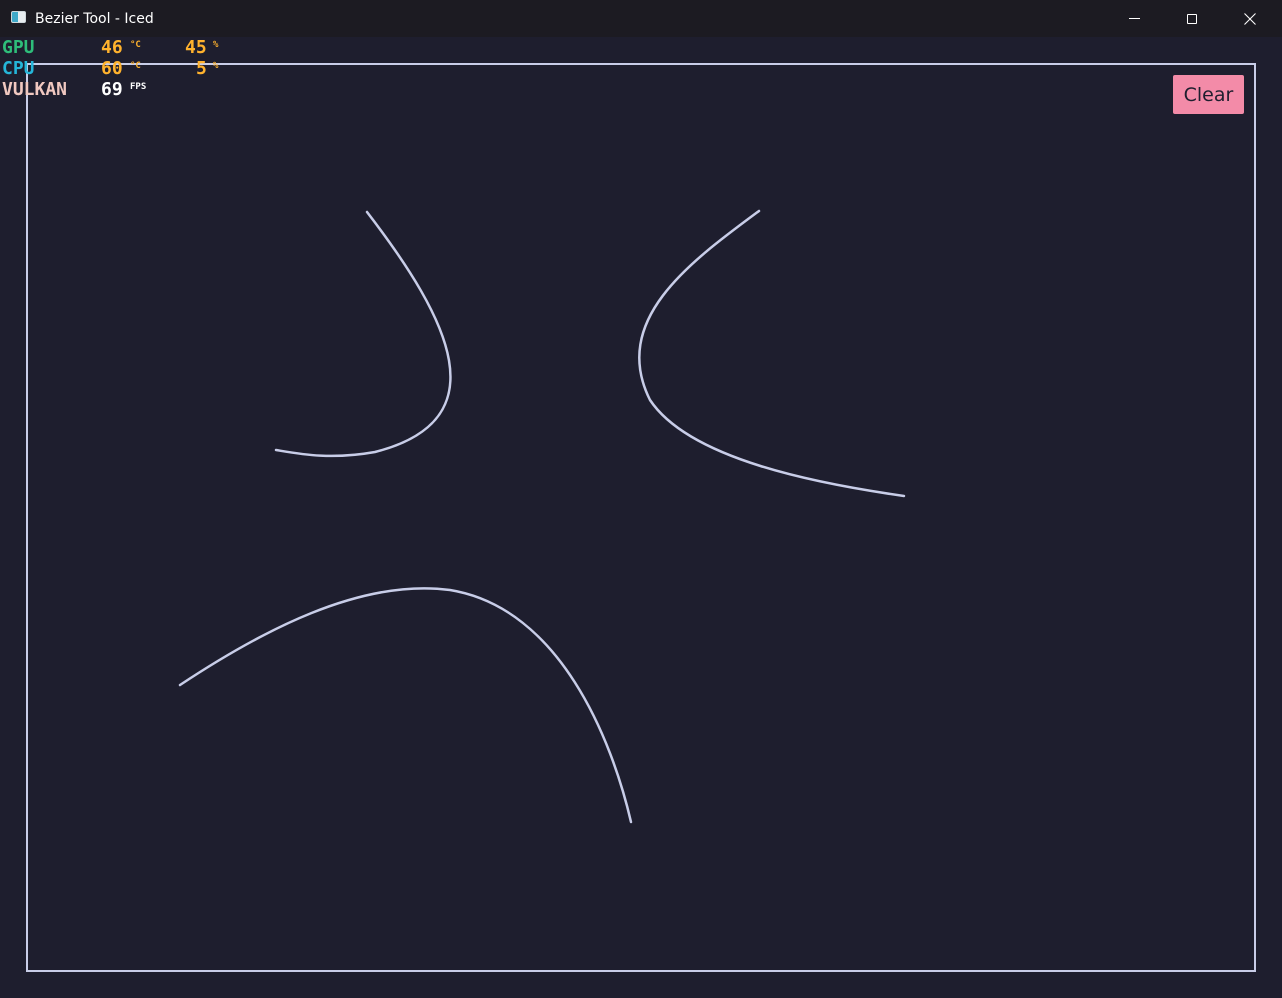 Image resolution: width=1282 pixels, height=998 pixels. What do you see at coordinates (196, 47) in the screenshot?
I see `gpu-load: 45` at bounding box center [196, 47].